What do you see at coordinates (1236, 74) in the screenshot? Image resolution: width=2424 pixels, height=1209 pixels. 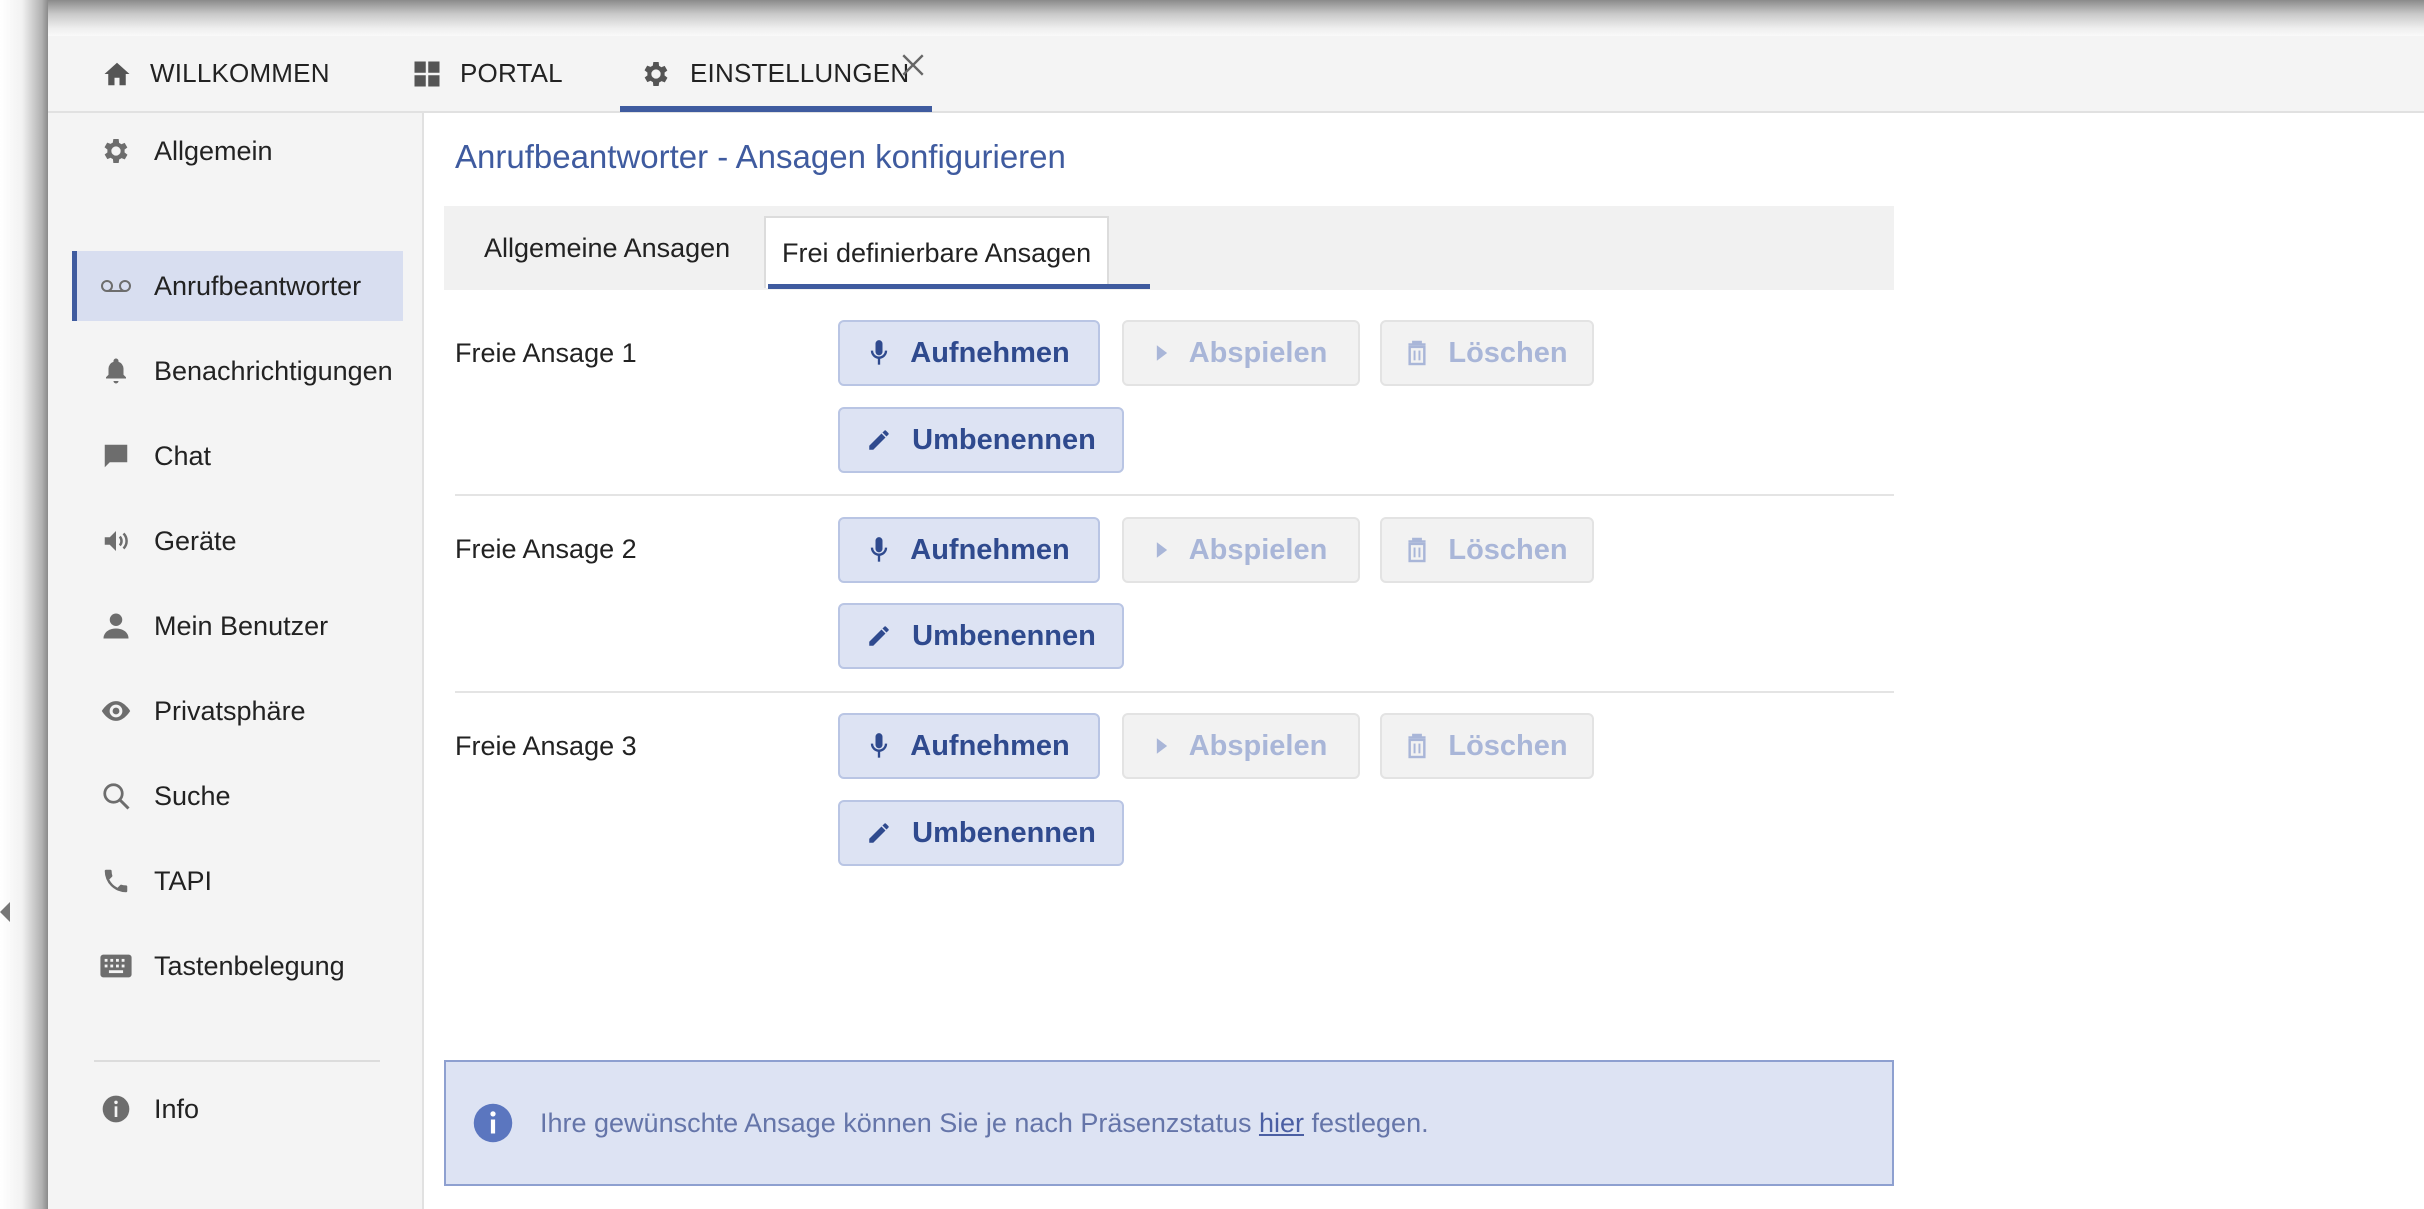 I see `top-tab-bar: WILLKOMMEN PORTAL EINSTELLUNGEN` at bounding box center [1236, 74].